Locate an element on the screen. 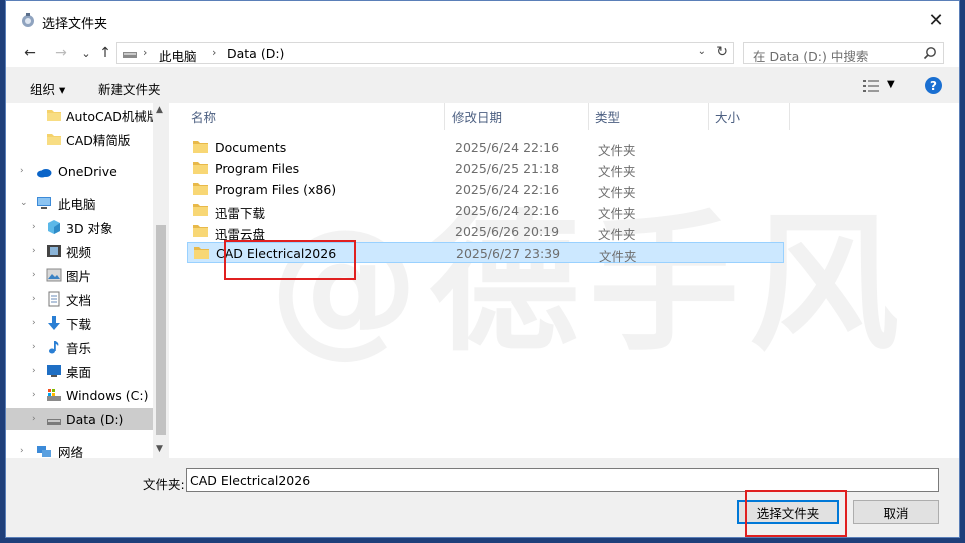 The height and width of the screenshot is (543, 965). forward-arrow-icon: → is located at coordinates (61, 53).